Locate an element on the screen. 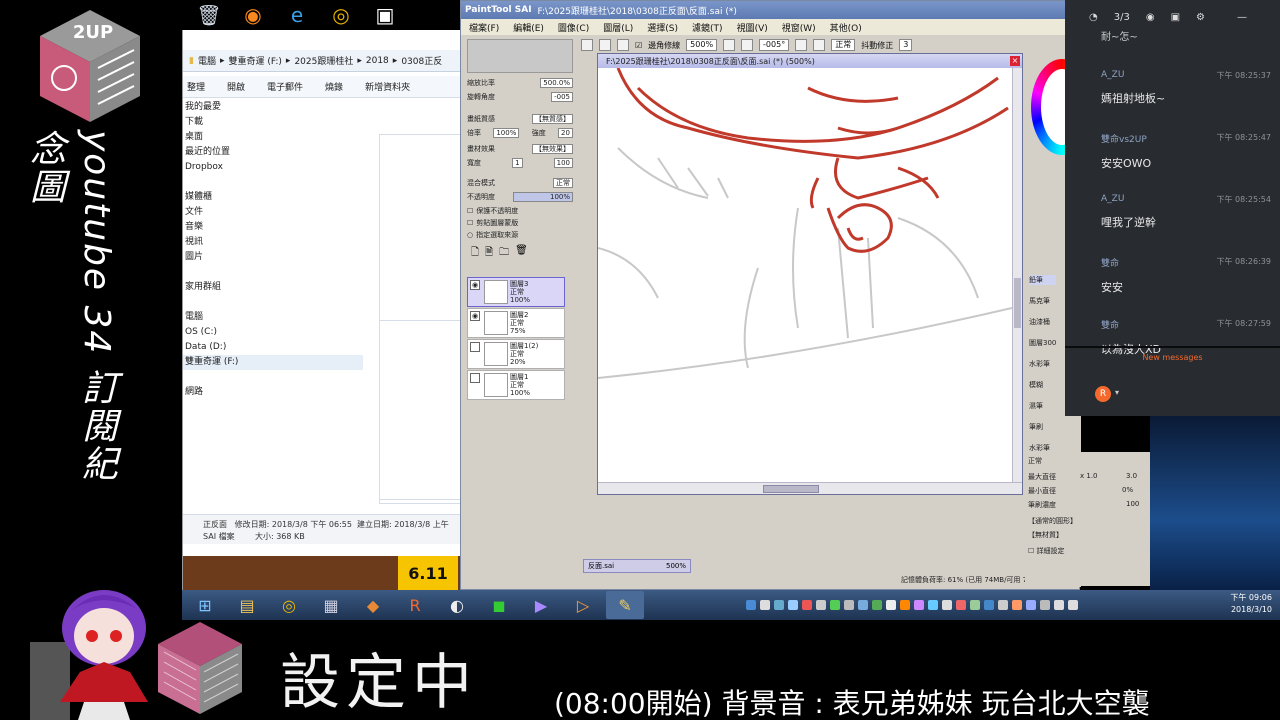  open-button: 開啟 is located at coordinates (236, 86).